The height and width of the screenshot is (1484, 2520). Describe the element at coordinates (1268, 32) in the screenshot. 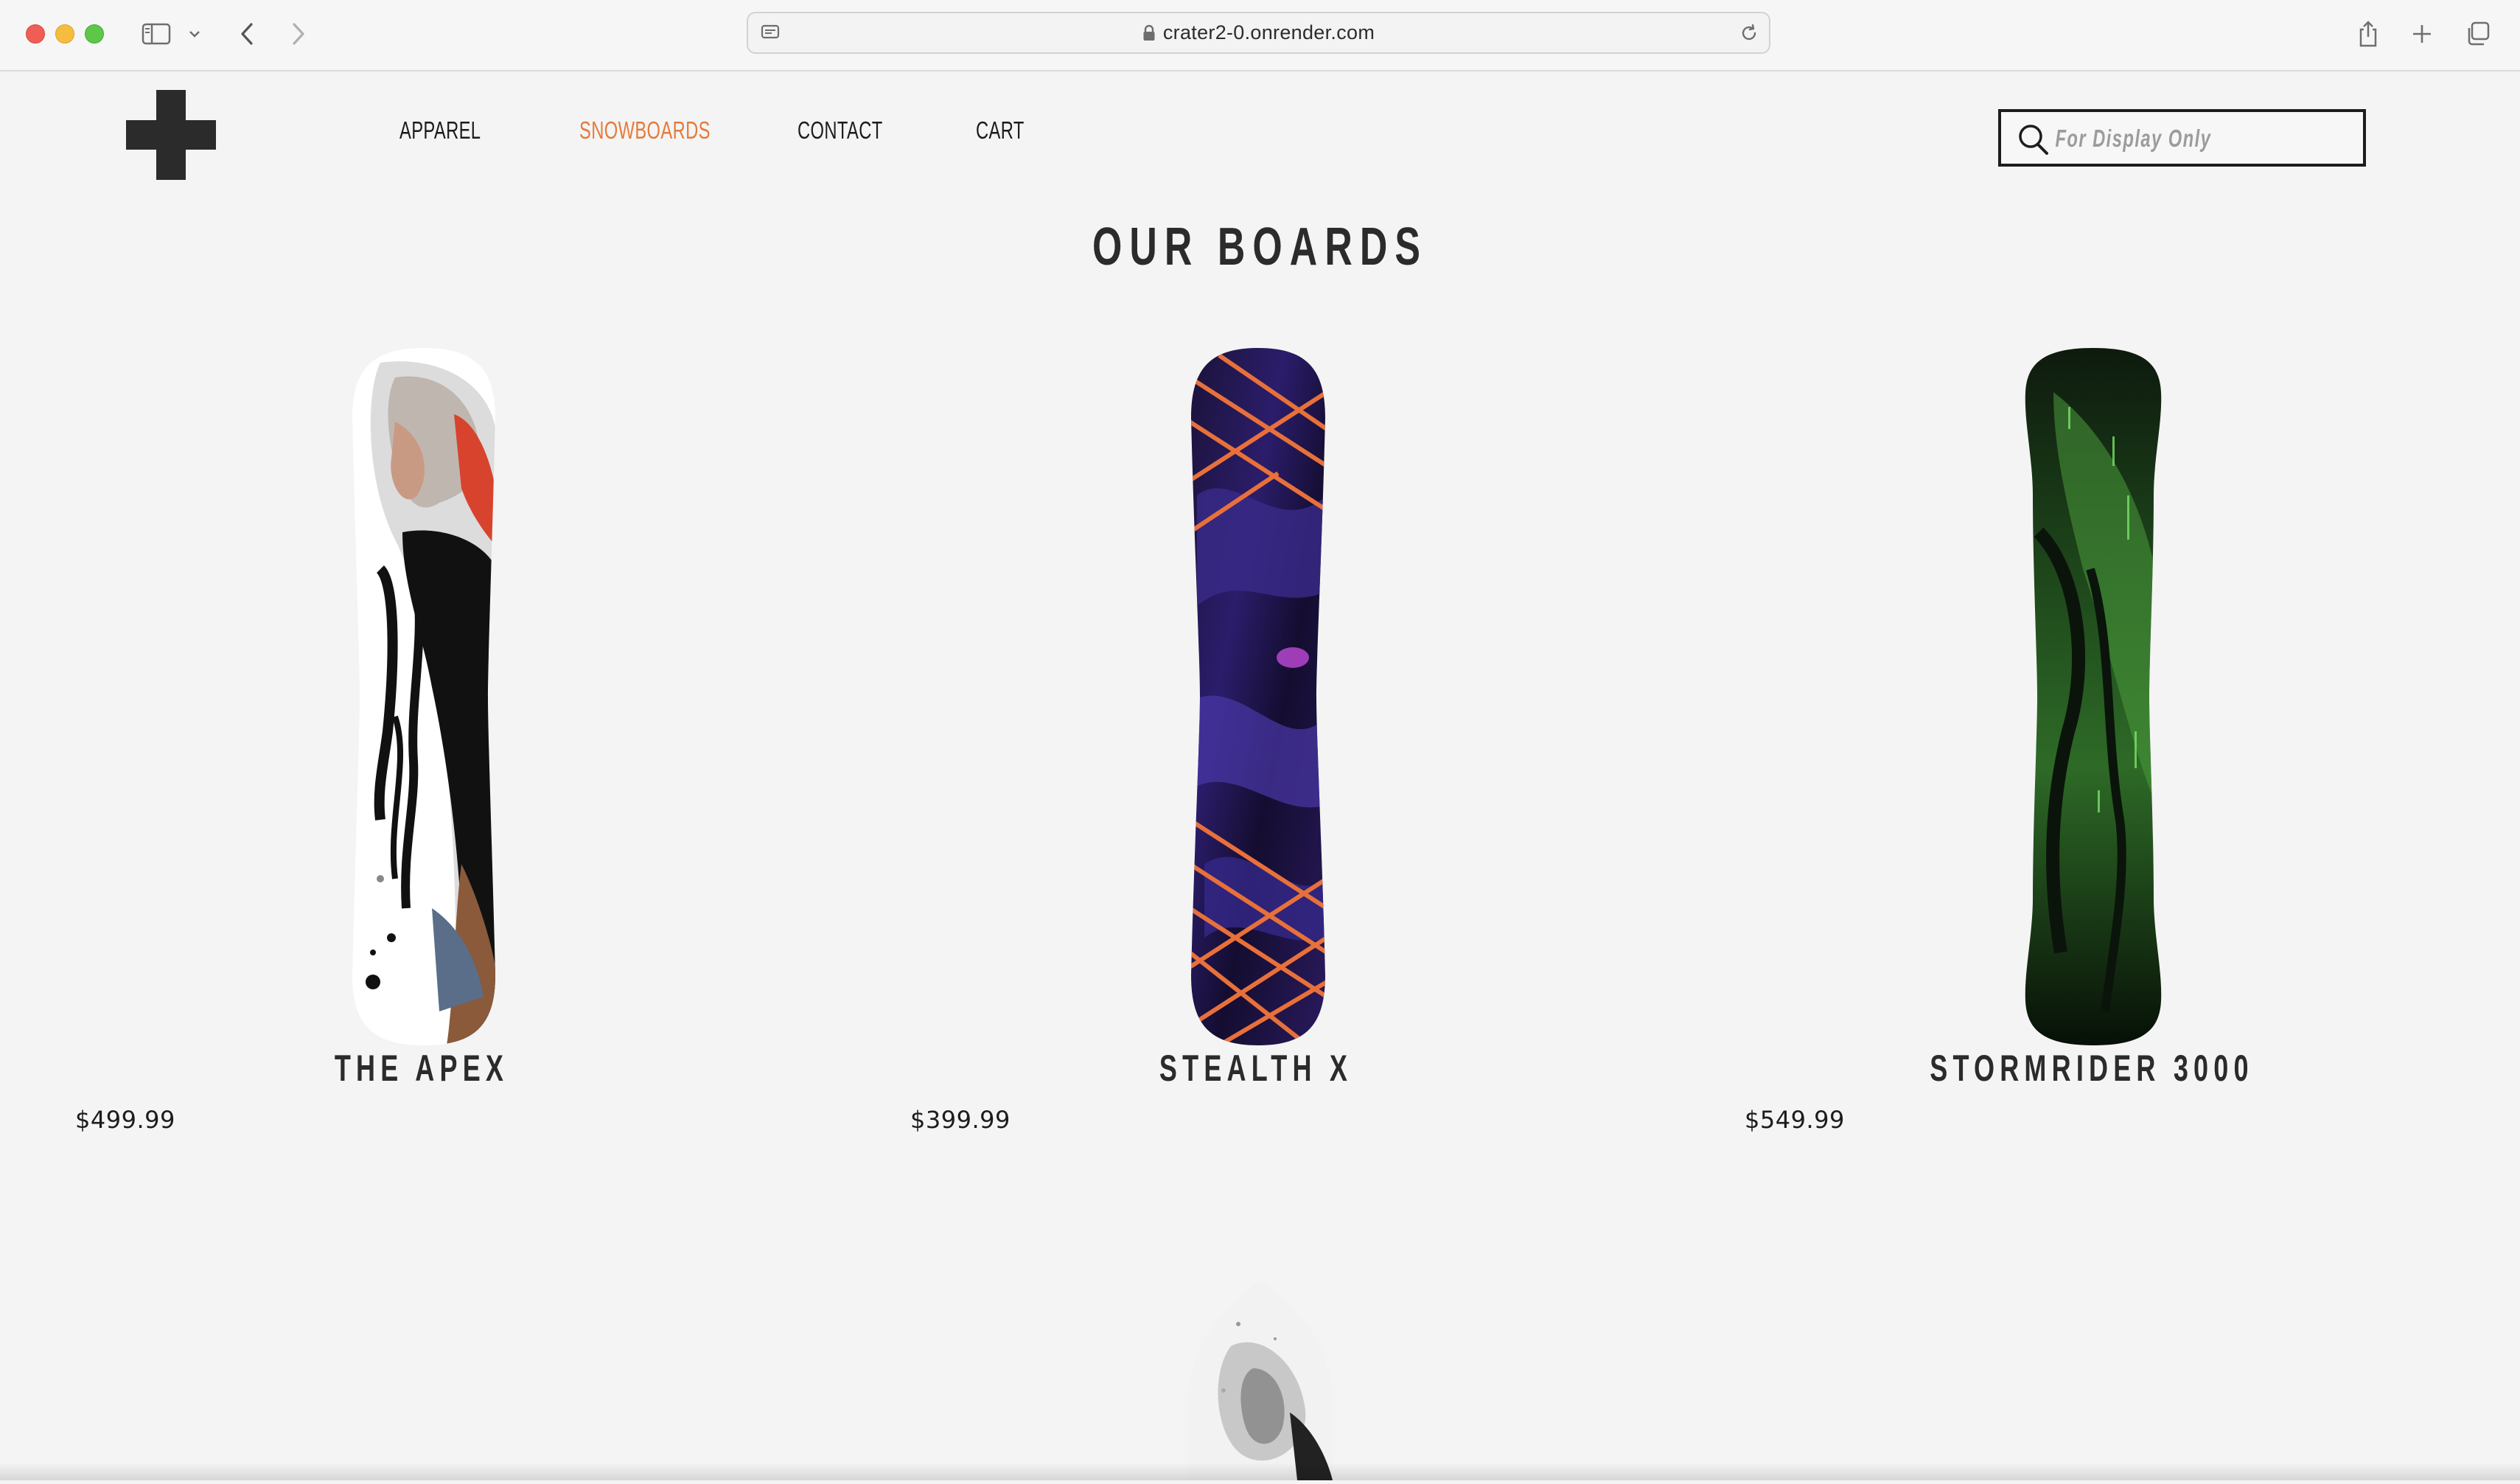

I see `url-text: crater2-0.onrender.com` at that location.